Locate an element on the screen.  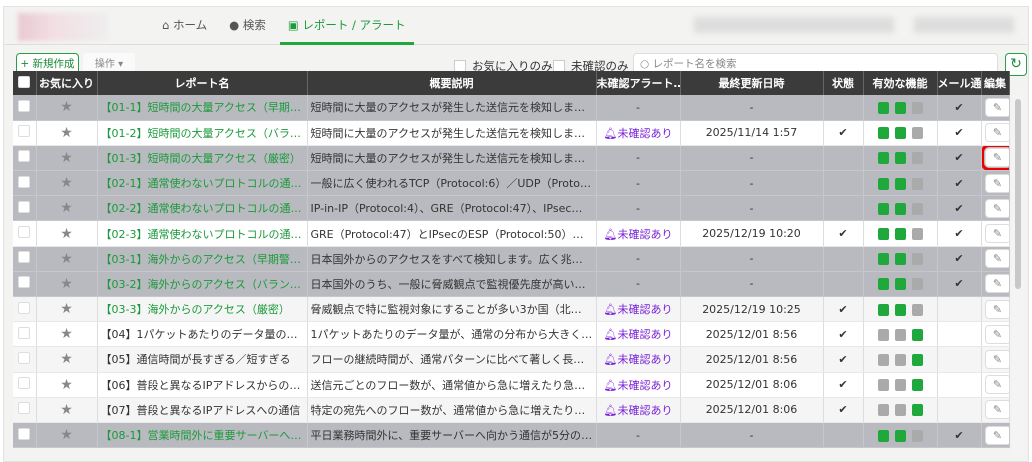
report-name: 【07】普段と異なるIPアドレスへの通信 is located at coordinates (202, 410).